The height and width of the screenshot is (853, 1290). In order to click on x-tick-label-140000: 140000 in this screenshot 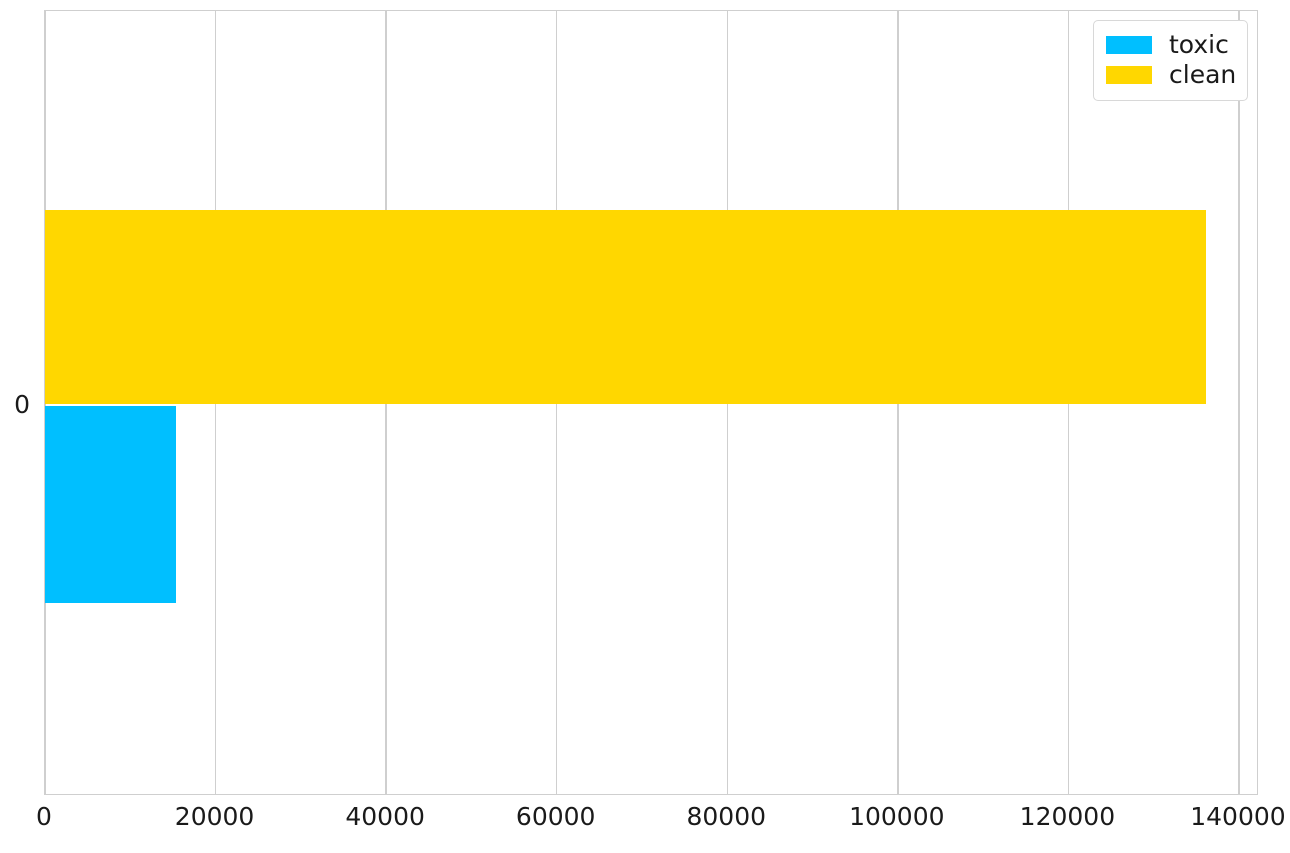, I will do `click(1238, 816)`.